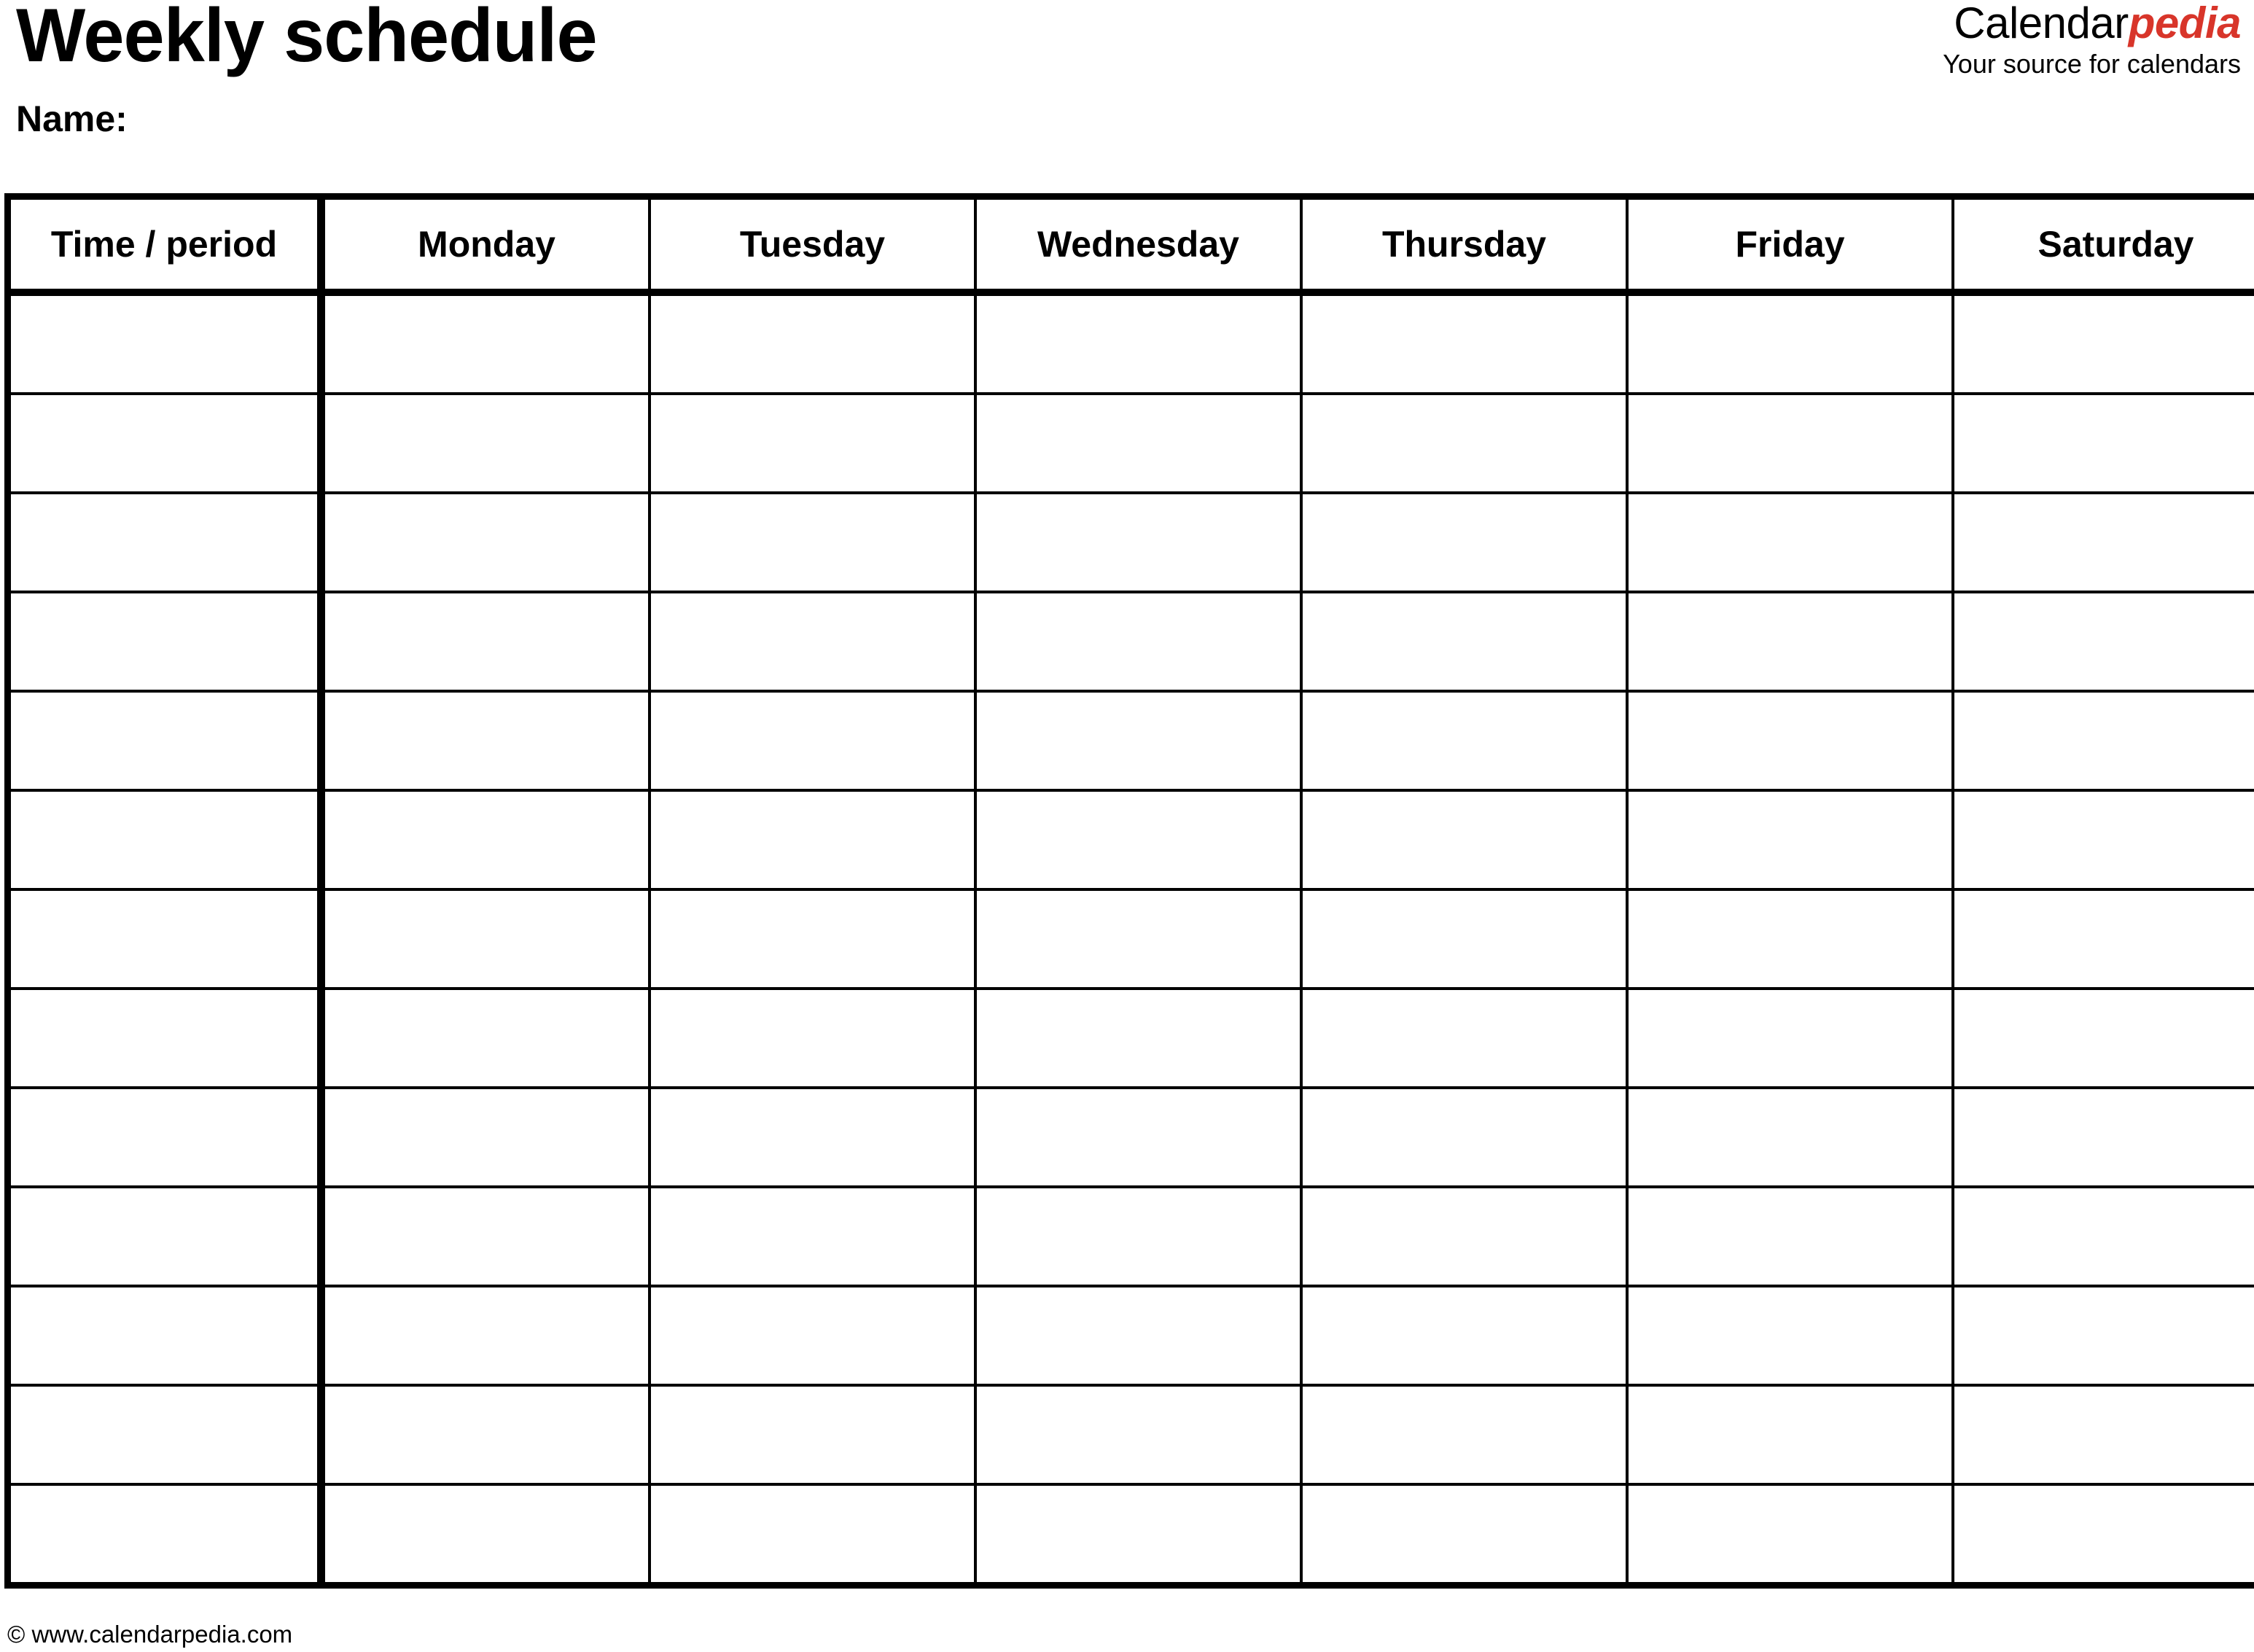 This screenshot has height=1652, width=2254. What do you see at coordinates (2102, 246) in the screenshot?
I see `column-header-saturday: Saturday` at bounding box center [2102, 246].